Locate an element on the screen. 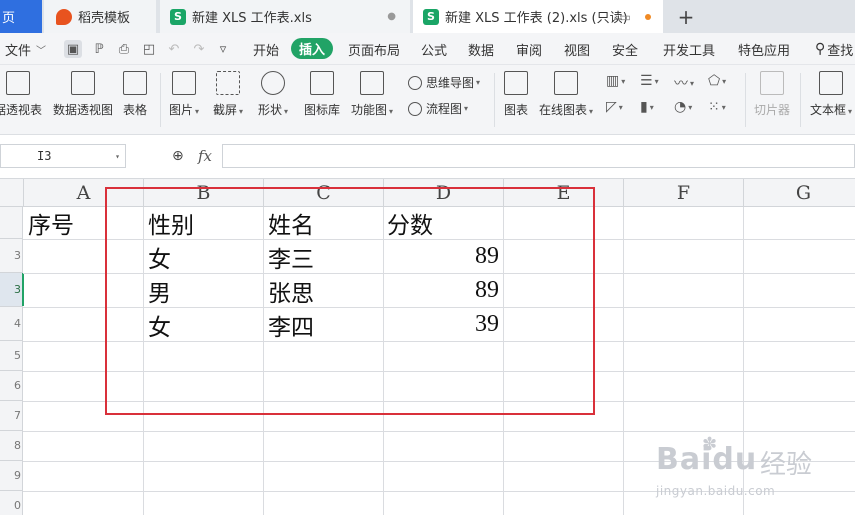 Image resolution: width=855 pixels, height=515 pixels. row-header: 9 is located at coordinates (11, 476).